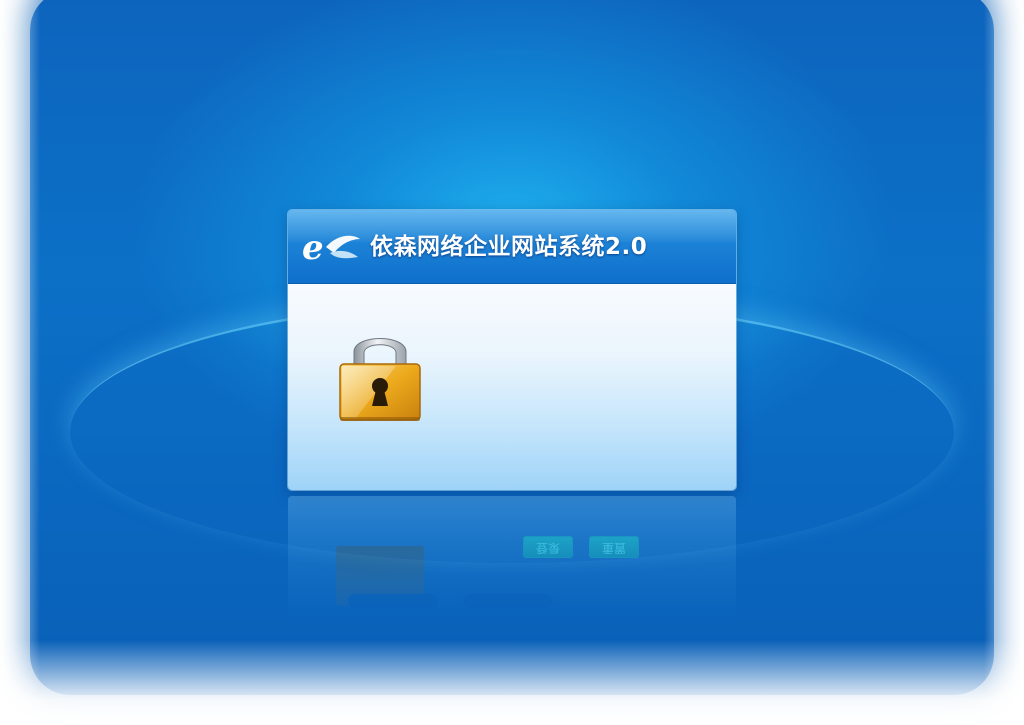 This screenshot has width=1024, height=725. Describe the element at coordinates (512, 387) in the screenshot. I see `login-panel-body` at that location.